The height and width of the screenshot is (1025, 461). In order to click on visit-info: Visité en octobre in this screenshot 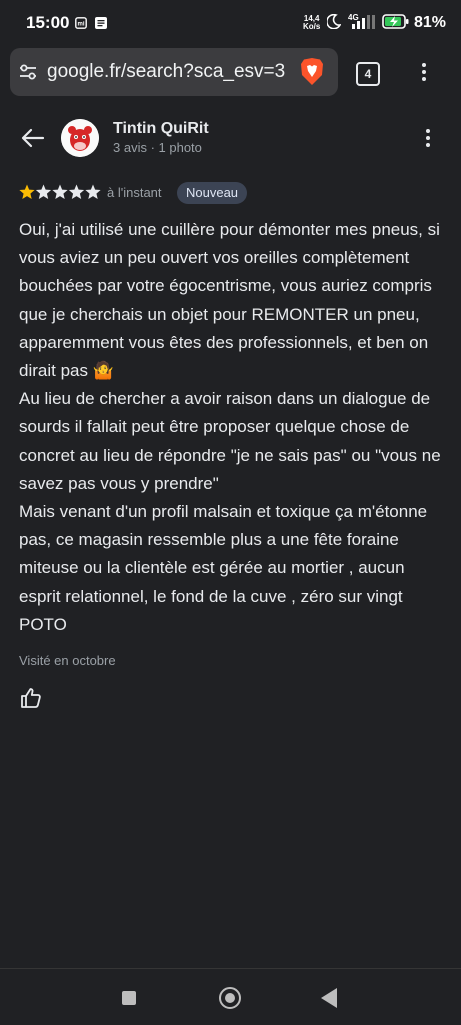, I will do `click(67, 660)`.